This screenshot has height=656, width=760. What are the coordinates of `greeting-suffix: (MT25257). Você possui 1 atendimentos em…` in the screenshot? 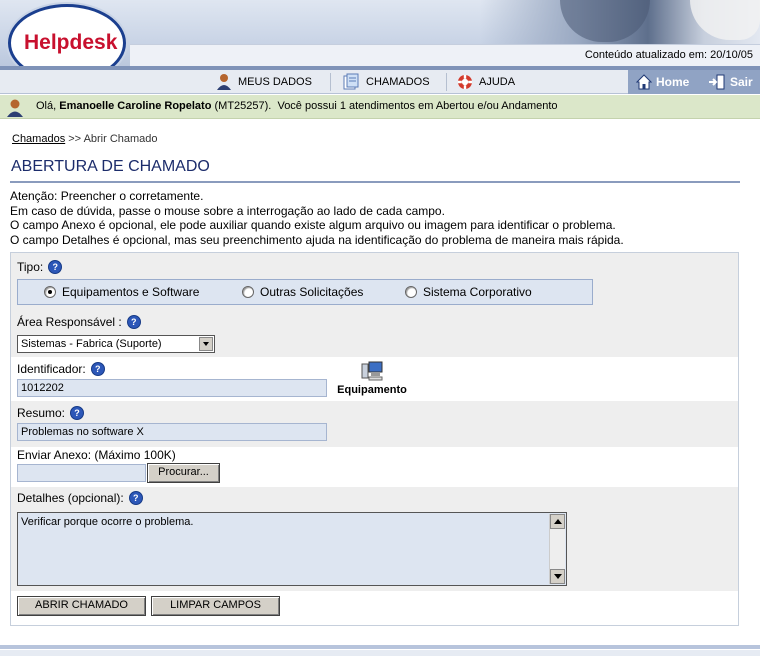 It's located at (384, 106).